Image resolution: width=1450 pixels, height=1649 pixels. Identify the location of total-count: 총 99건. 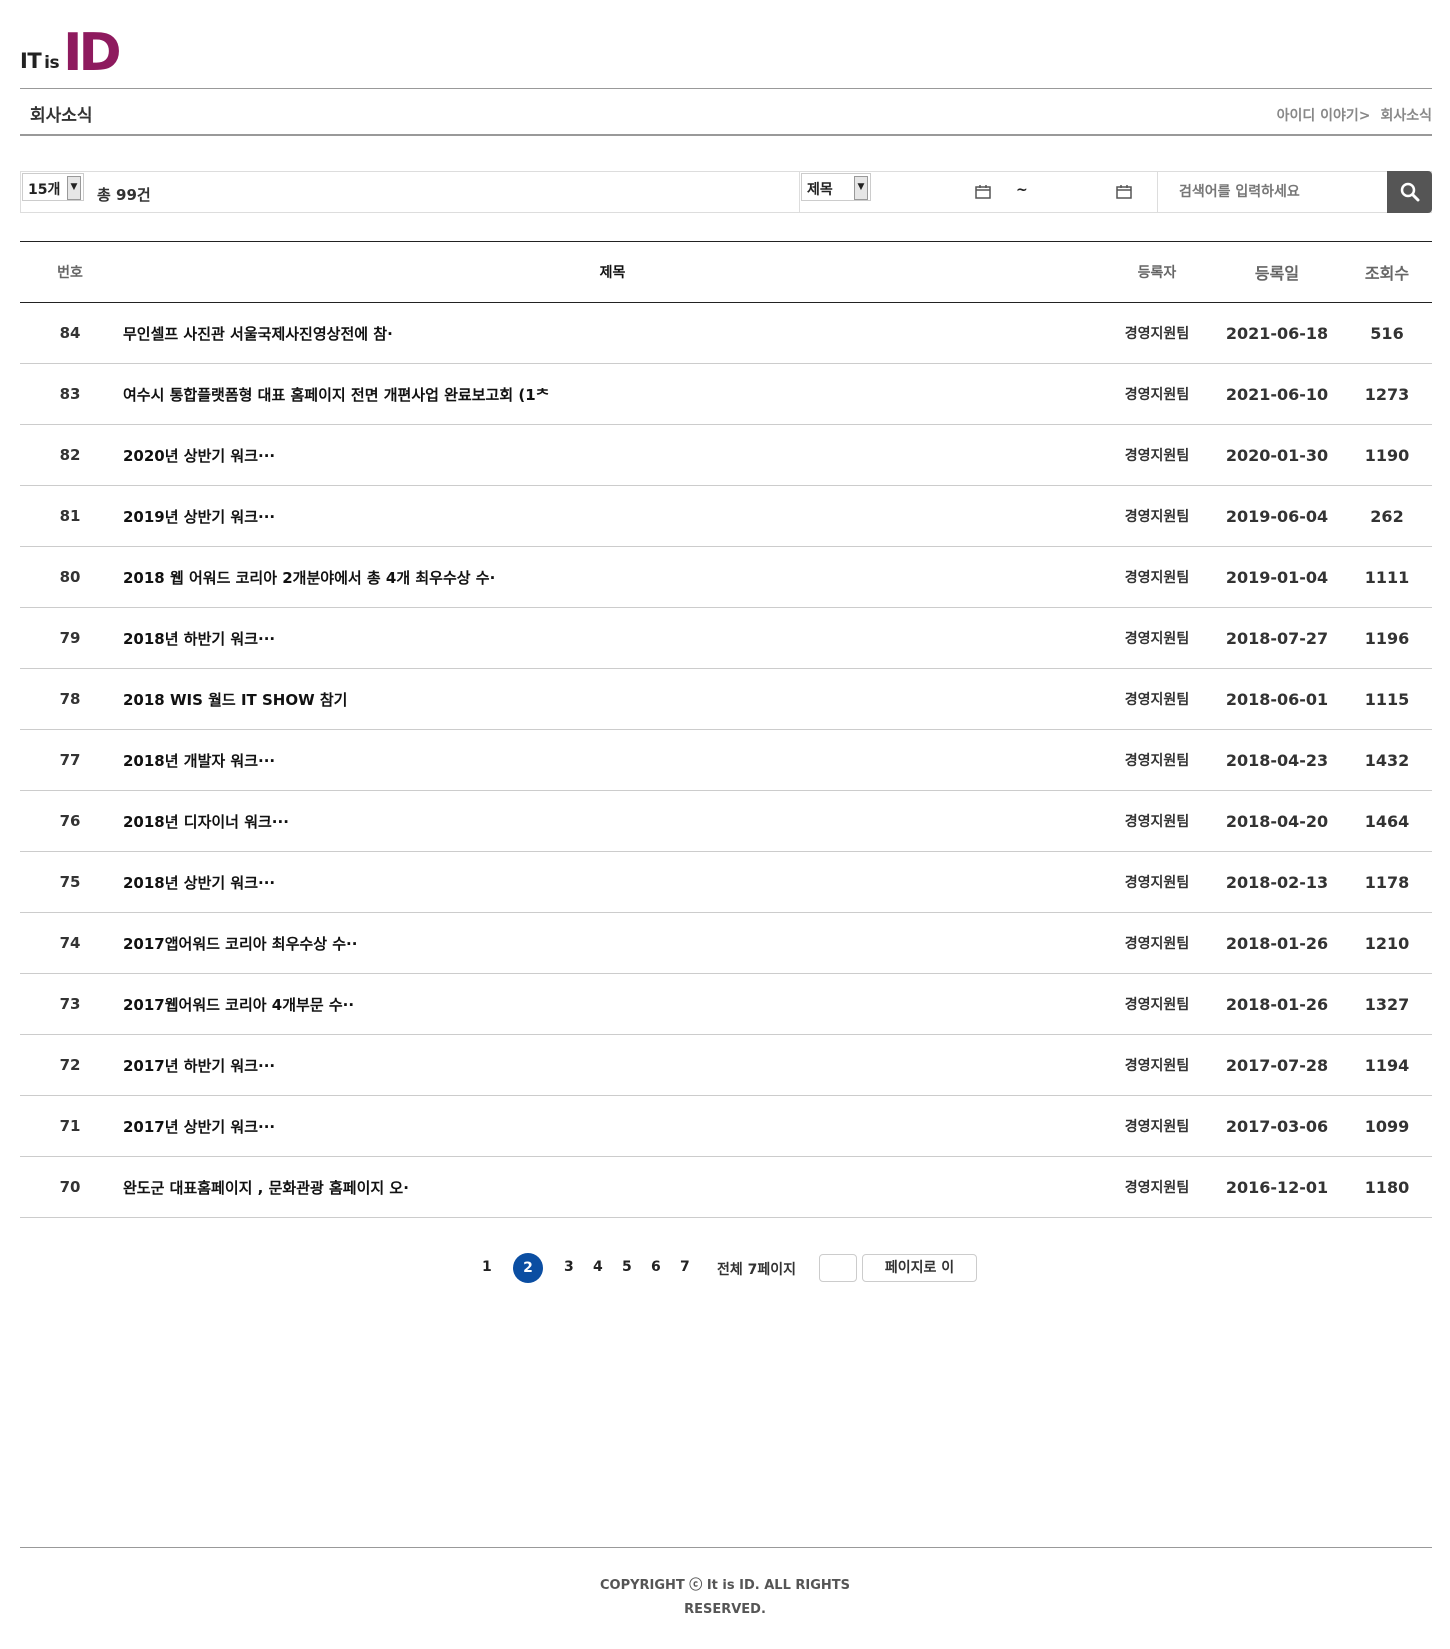
(124, 195).